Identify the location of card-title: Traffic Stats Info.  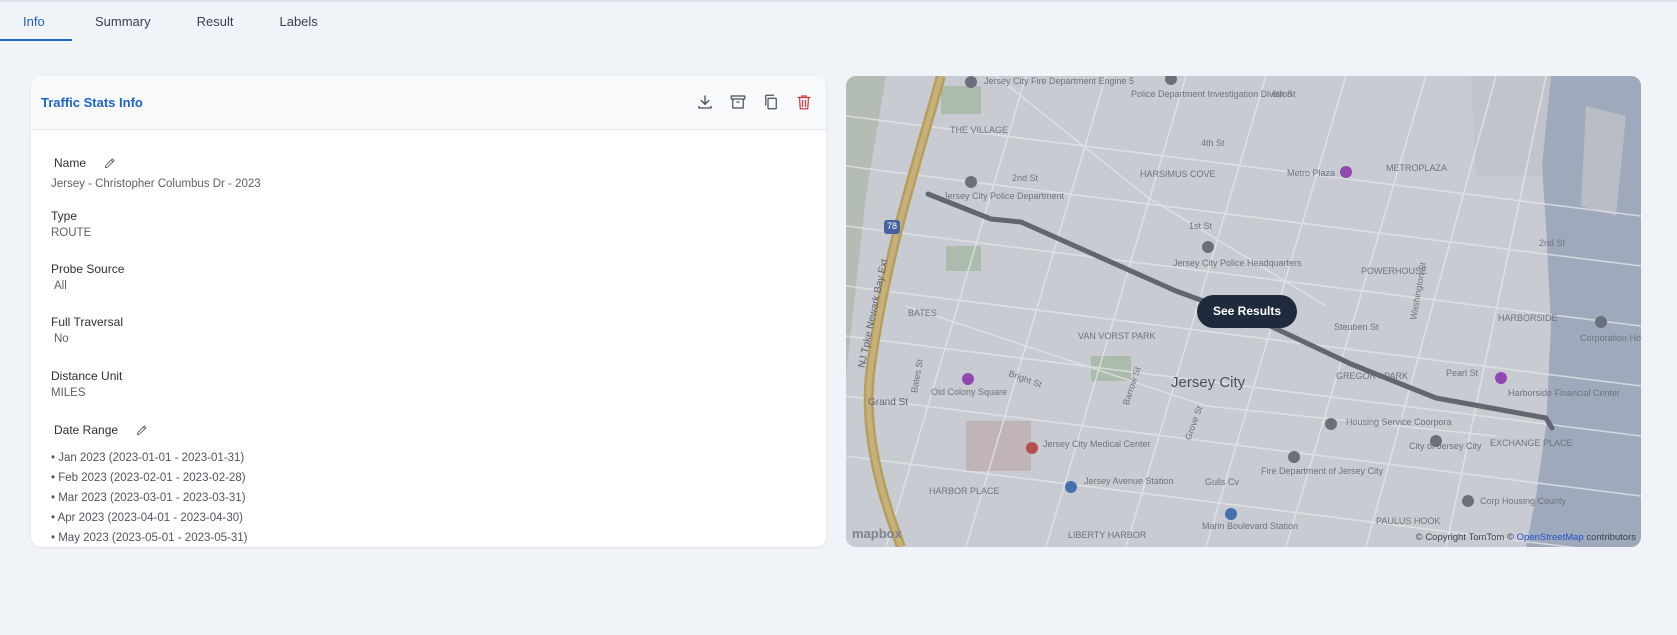
(92, 102).